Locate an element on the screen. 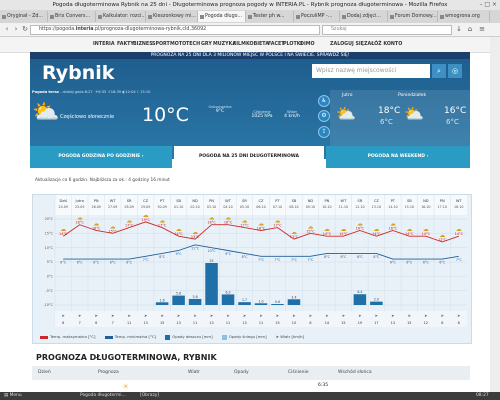  signup-link: ZAŁÓŻ KONTO is located at coordinates (383, 44).